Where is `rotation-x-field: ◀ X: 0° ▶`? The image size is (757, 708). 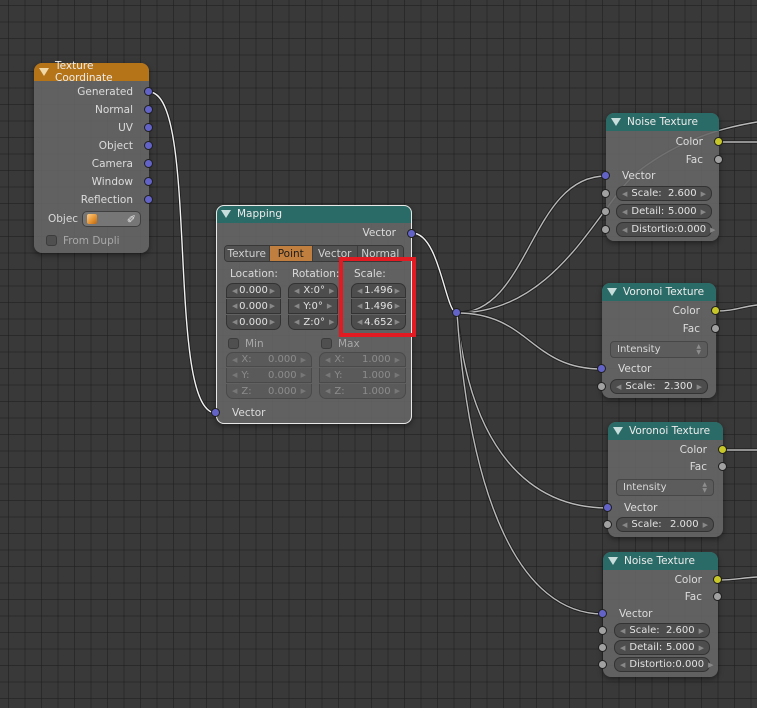 rotation-x-field: ◀ X: 0° ▶ is located at coordinates (313, 290).